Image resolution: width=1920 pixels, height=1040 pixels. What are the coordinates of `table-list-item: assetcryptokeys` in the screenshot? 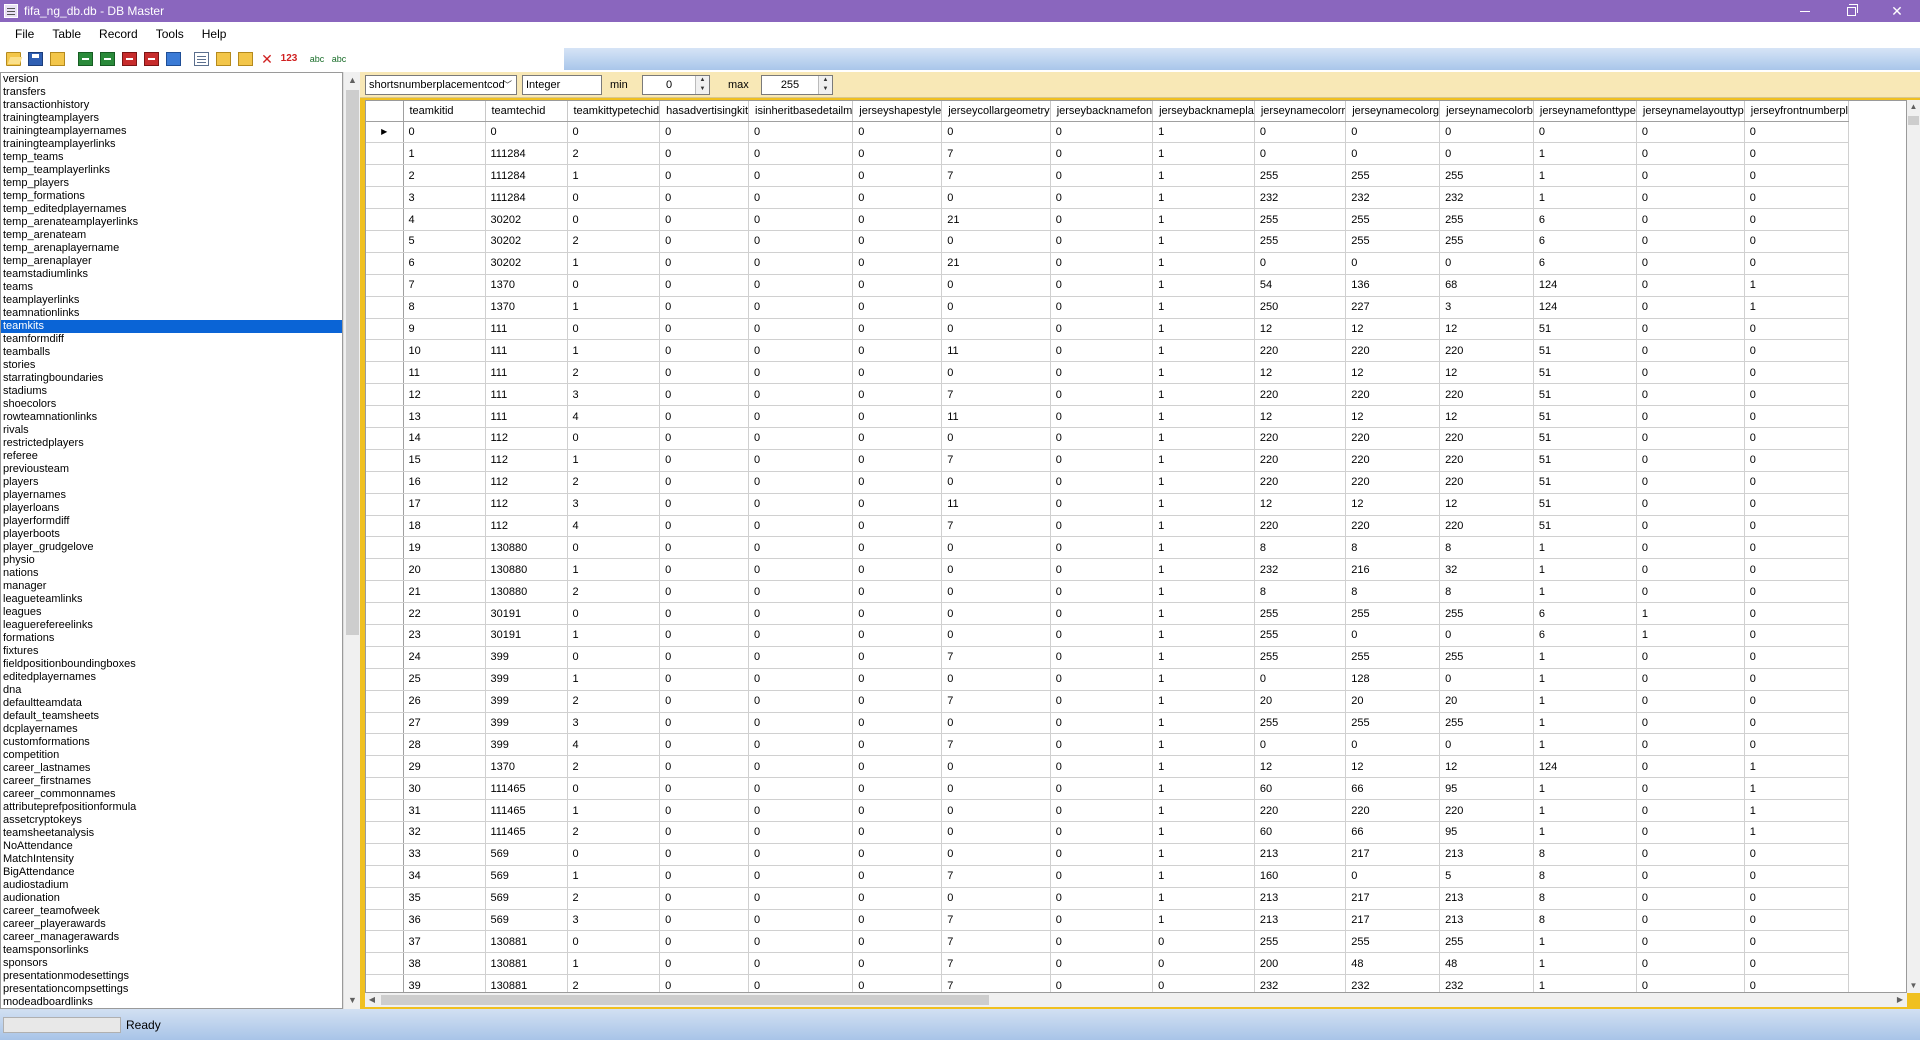 It's located at (171, 820).